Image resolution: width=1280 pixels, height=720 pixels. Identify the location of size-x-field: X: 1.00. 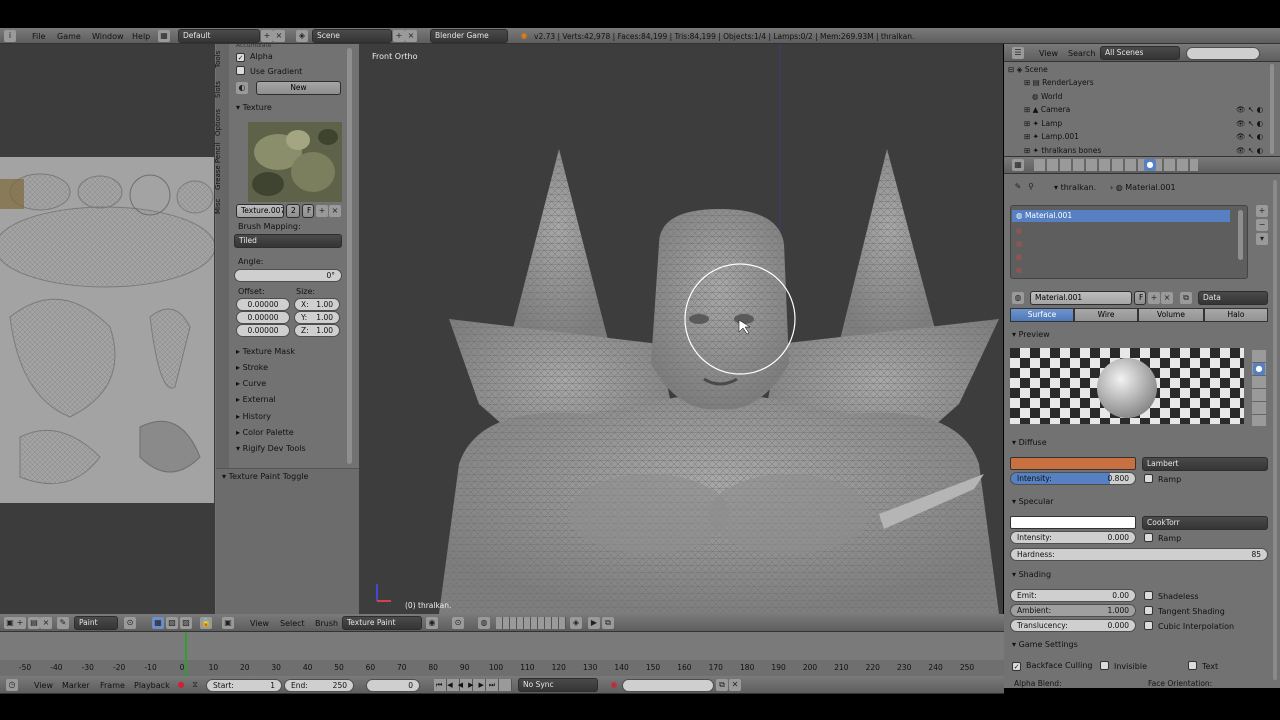
(317, 304).